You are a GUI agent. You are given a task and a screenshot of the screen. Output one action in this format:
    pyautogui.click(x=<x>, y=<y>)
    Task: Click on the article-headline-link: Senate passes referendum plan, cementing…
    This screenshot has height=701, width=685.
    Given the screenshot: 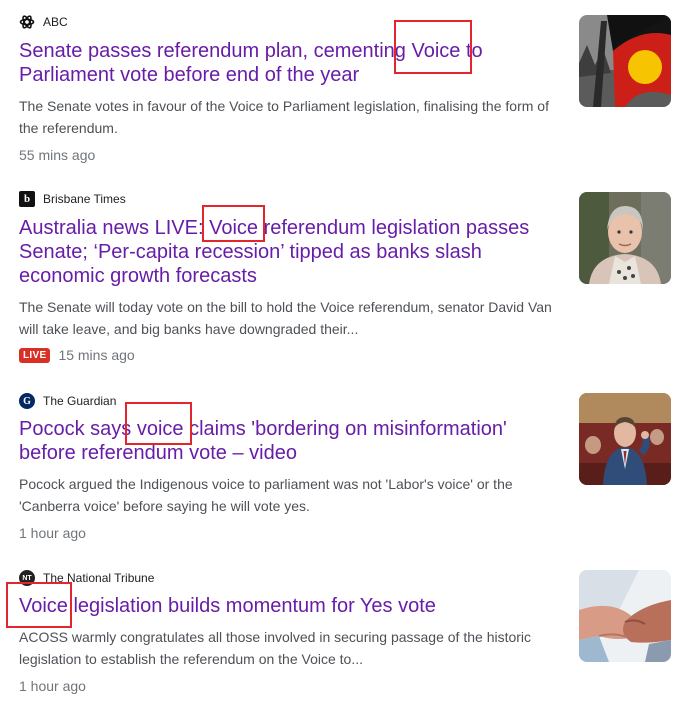 What is the action you would take?
    pyautogui.click(x=289, y=63)
    